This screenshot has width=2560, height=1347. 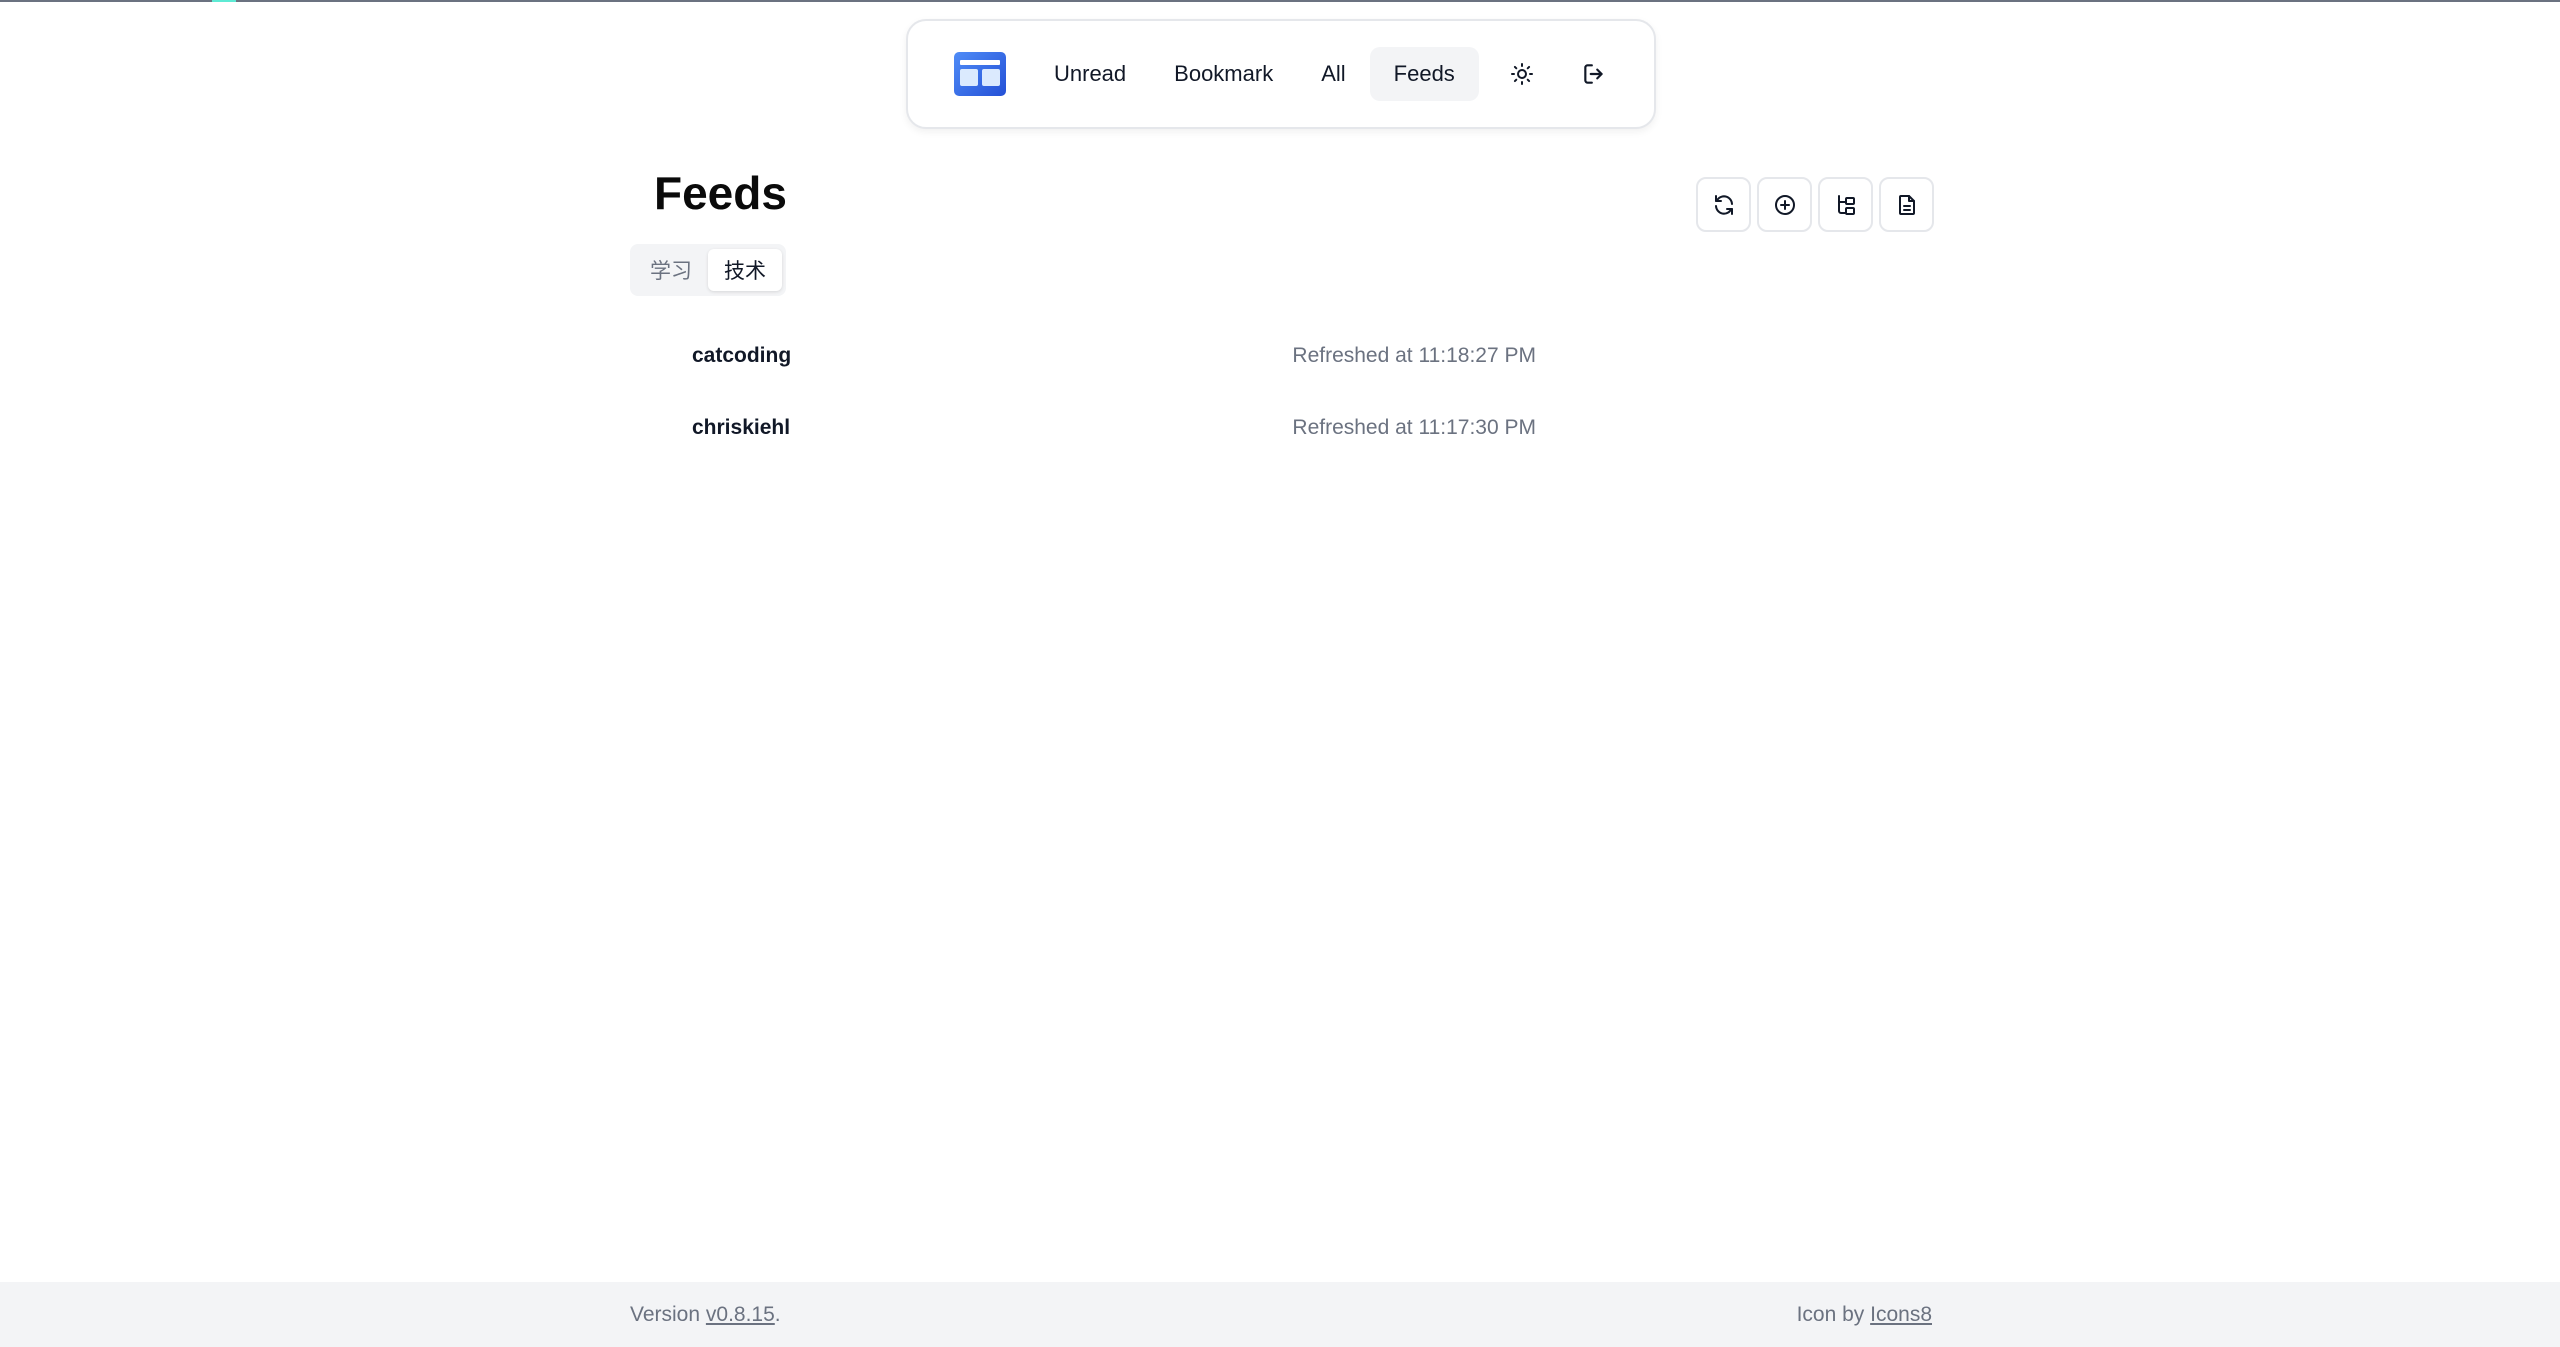 I want to click on tab-group-study: 学习, so click(x=671, y=270).